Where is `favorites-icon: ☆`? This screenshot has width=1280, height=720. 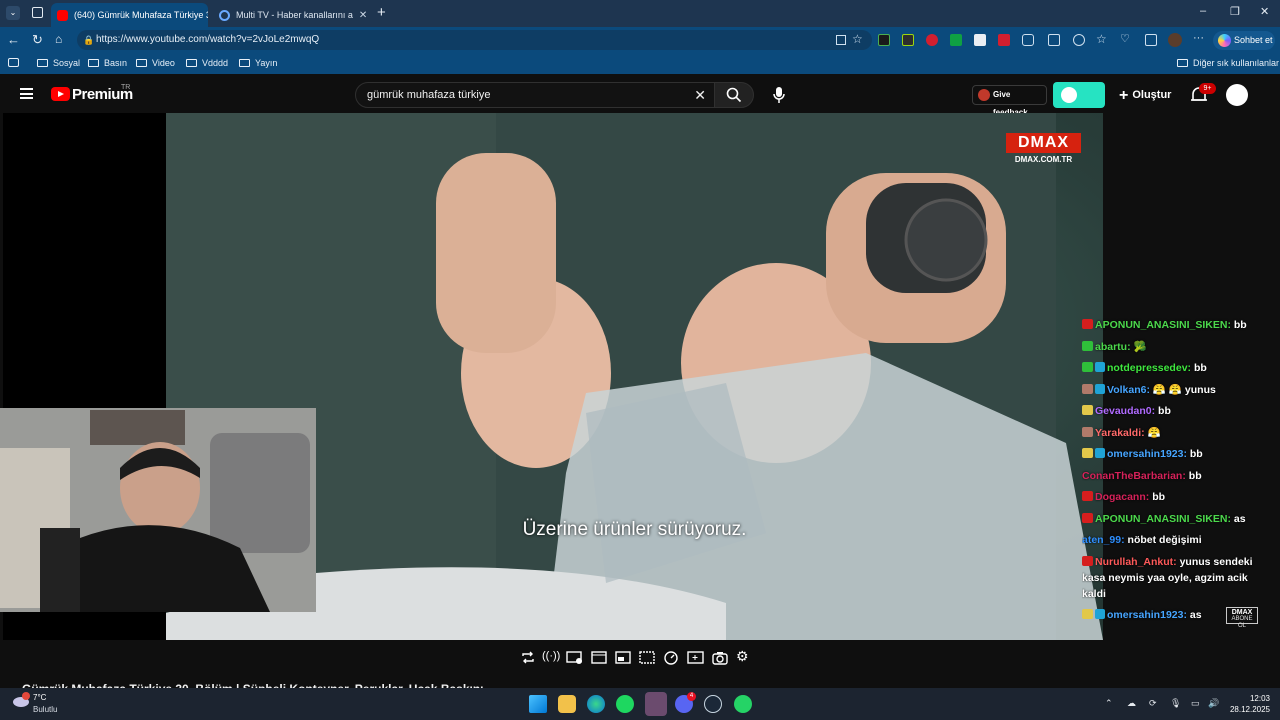 favorites-icon: ☆ is located at coordinates (1101, 39).